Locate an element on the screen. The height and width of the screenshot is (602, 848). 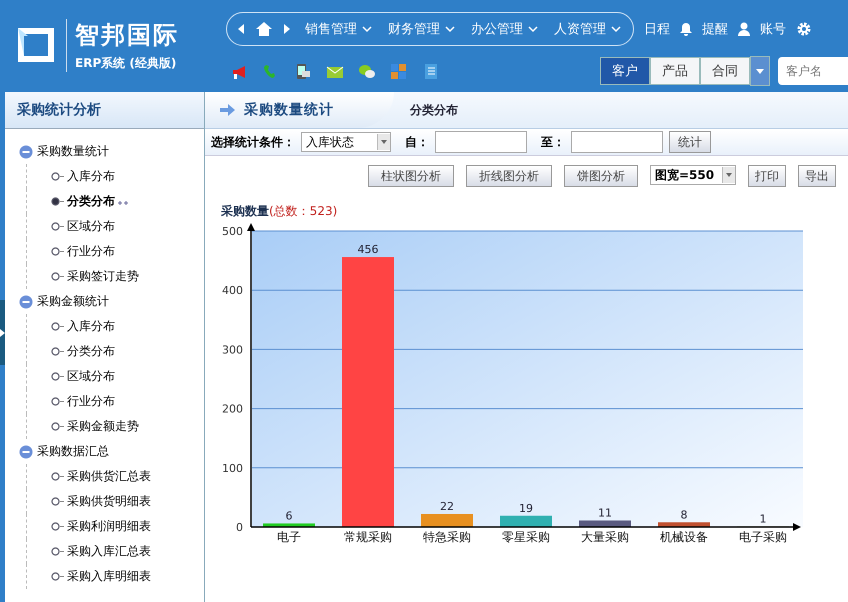
data-label: 22 is located at coordinates (447, 506).